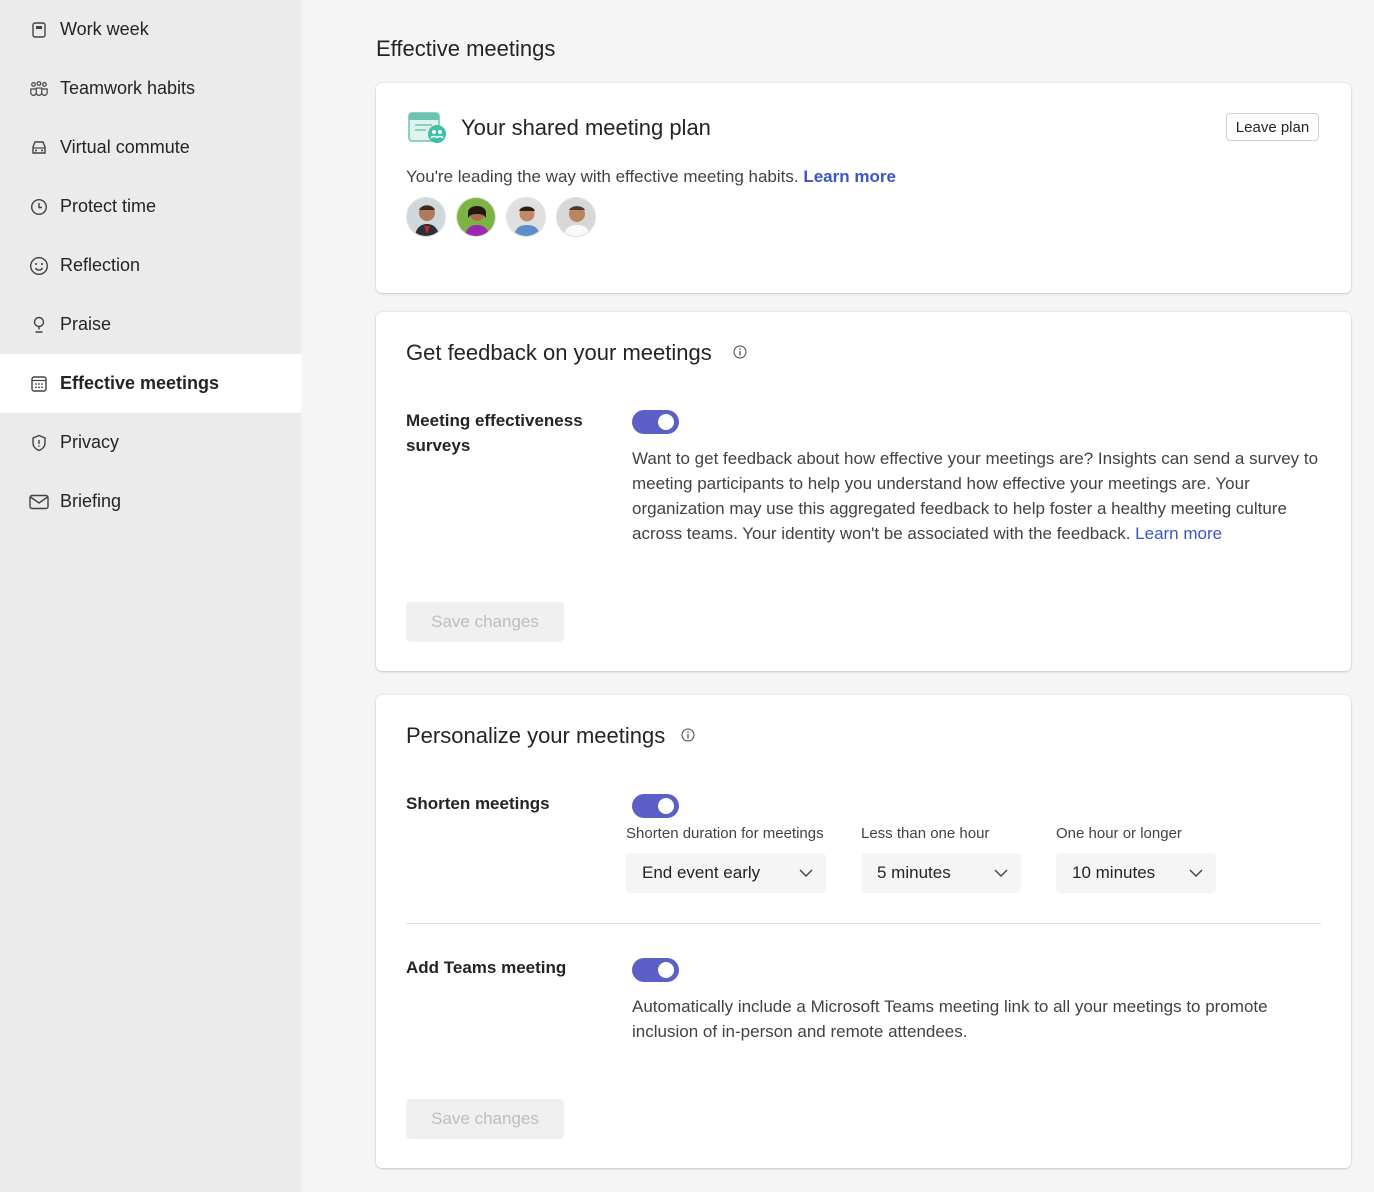  What do you see at coordinates (86, 324) in the screenshot?
I see `sidebar-item-label: Praise` at bounding box center [86, 324].